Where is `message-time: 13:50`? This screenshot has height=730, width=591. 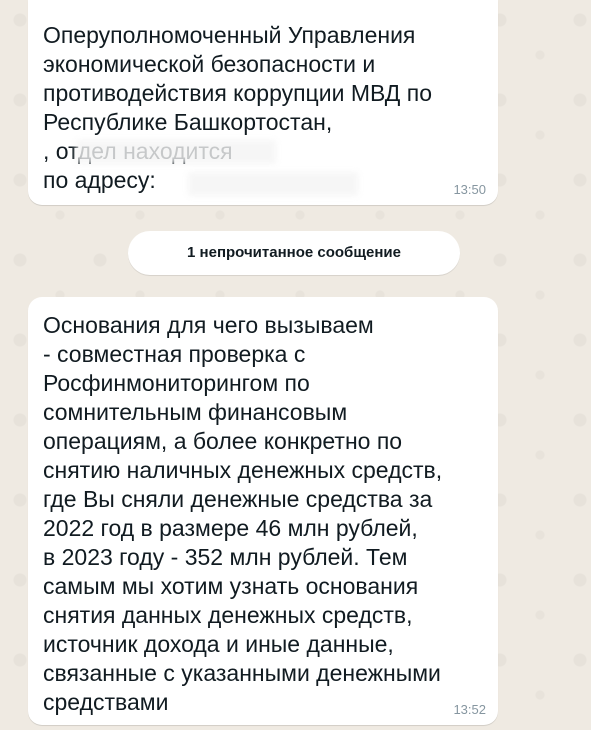
message-time: 13:50 is located at coordinates (469, 189).